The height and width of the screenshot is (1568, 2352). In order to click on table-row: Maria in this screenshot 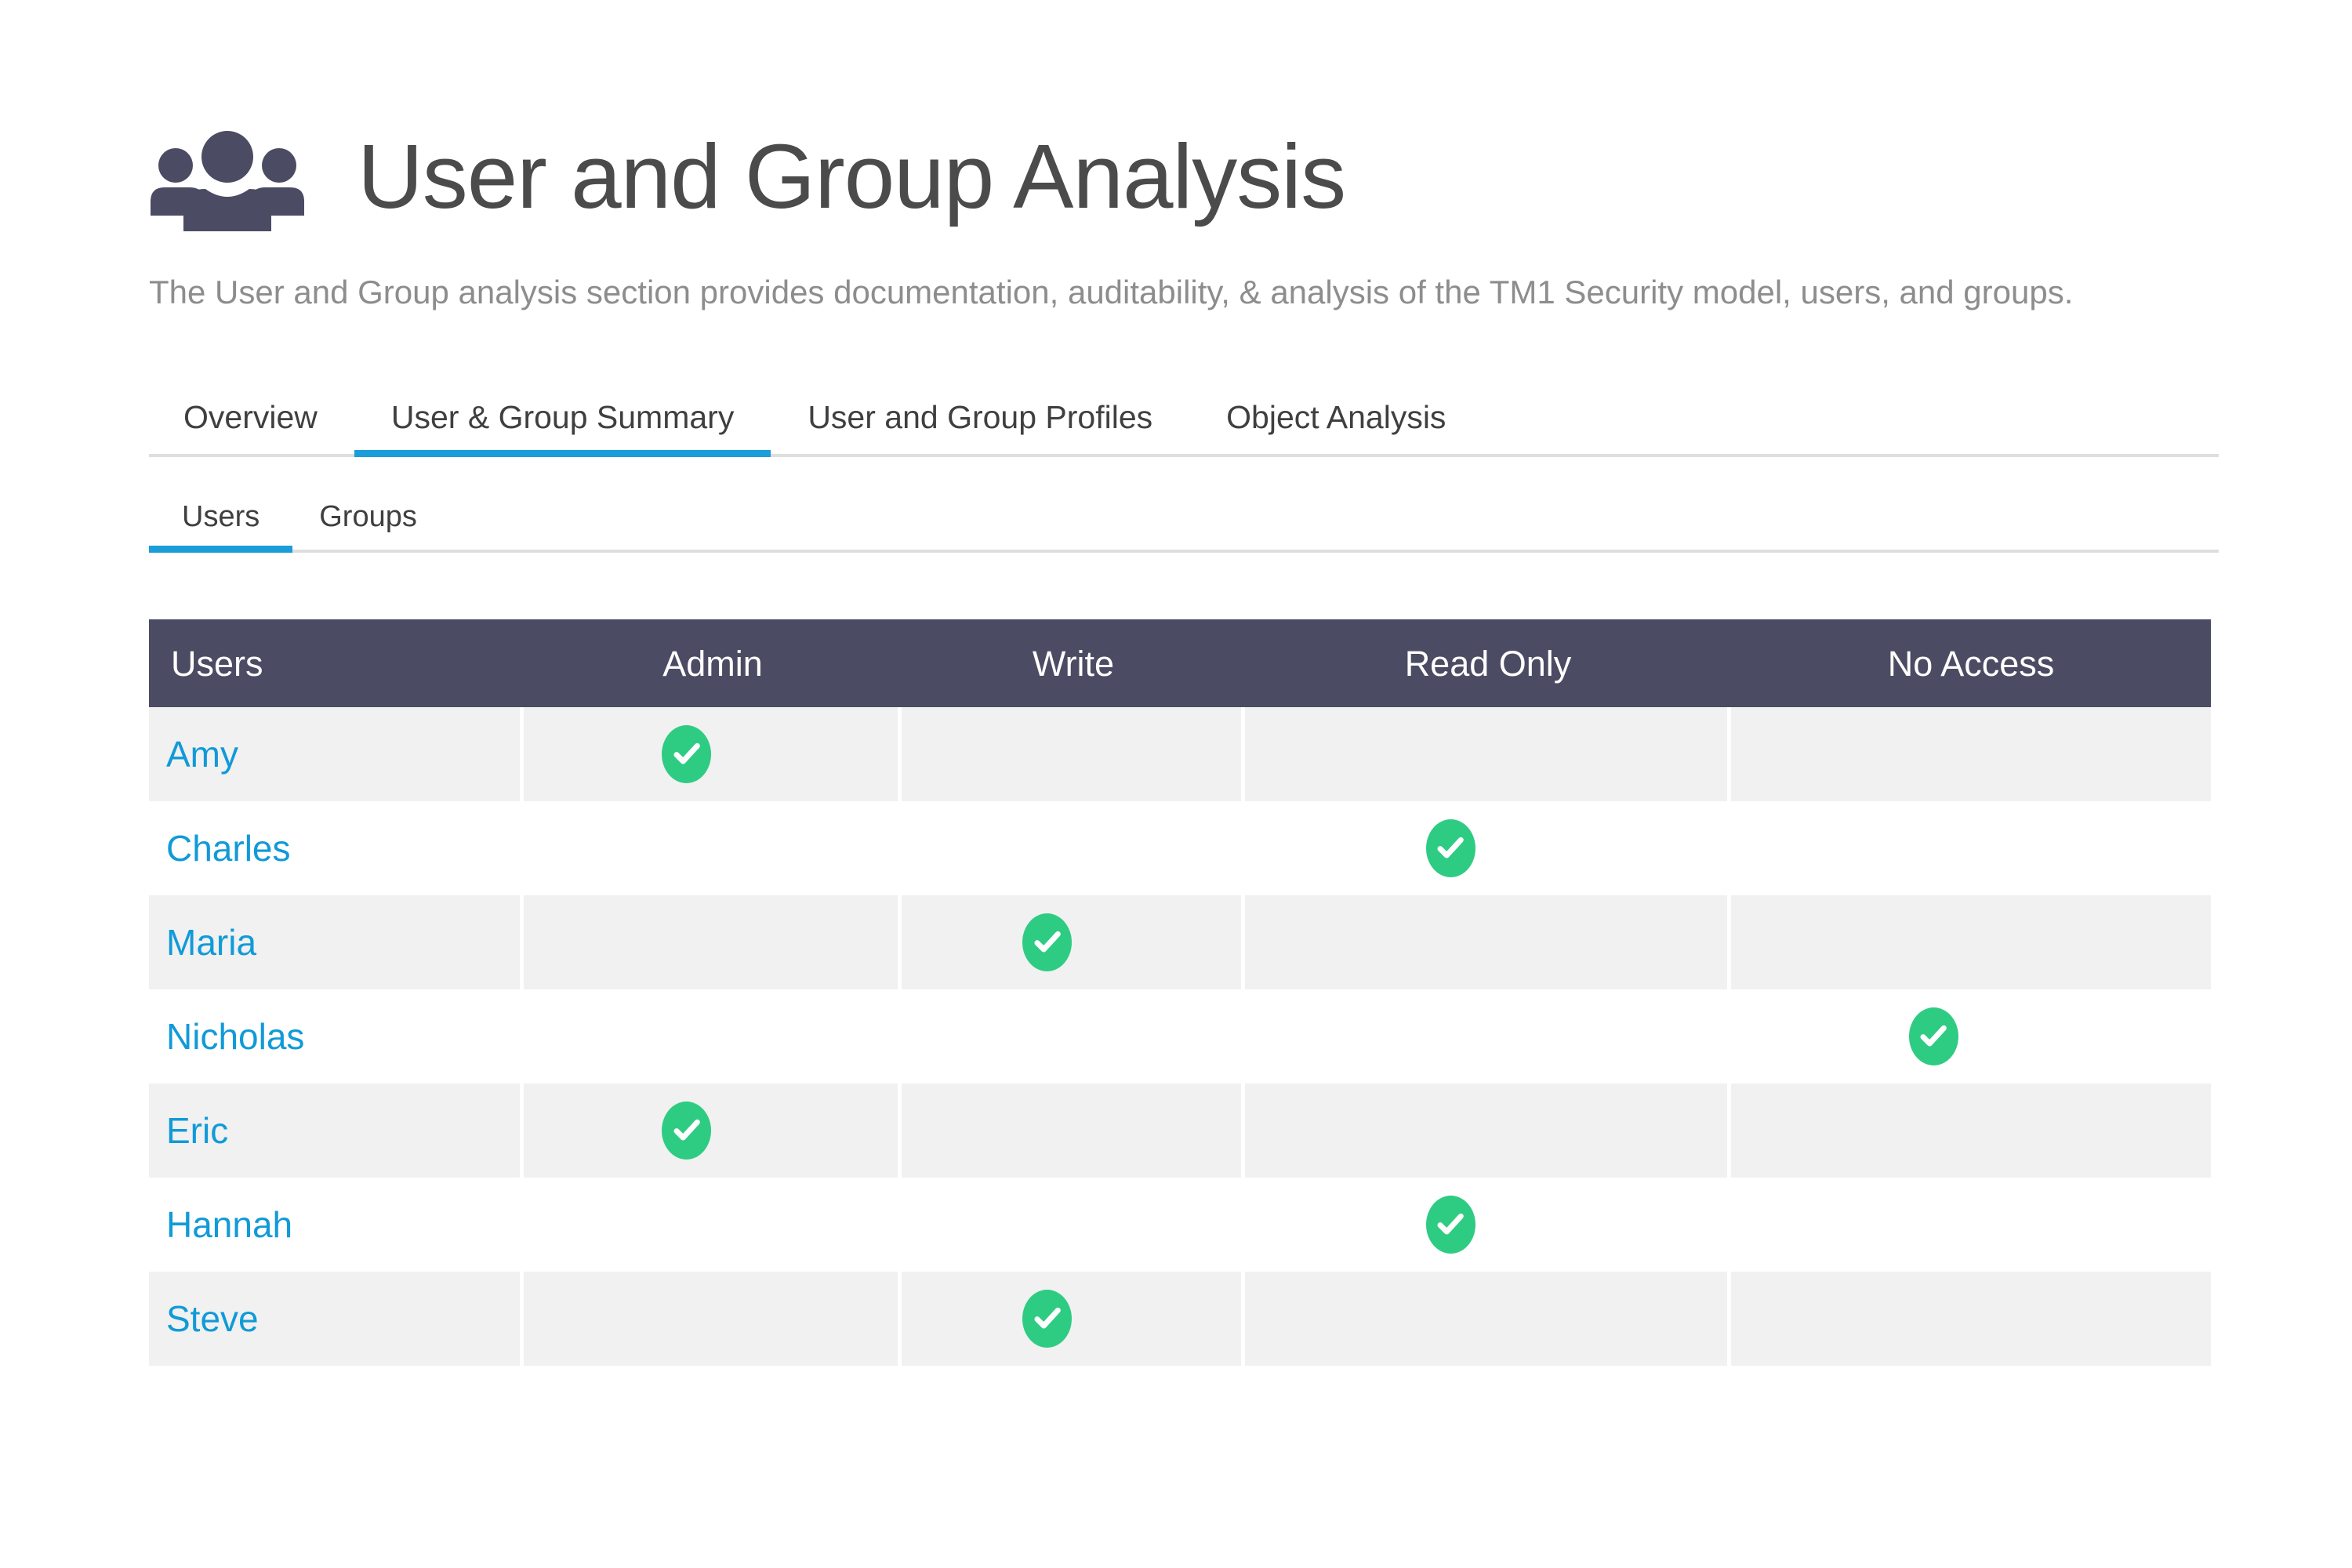, I will do `click(1180, 942)`.